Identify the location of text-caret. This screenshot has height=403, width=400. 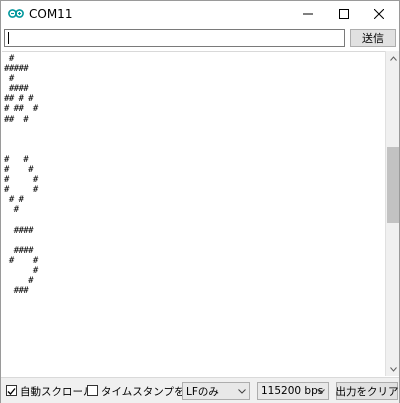
(8, 38).